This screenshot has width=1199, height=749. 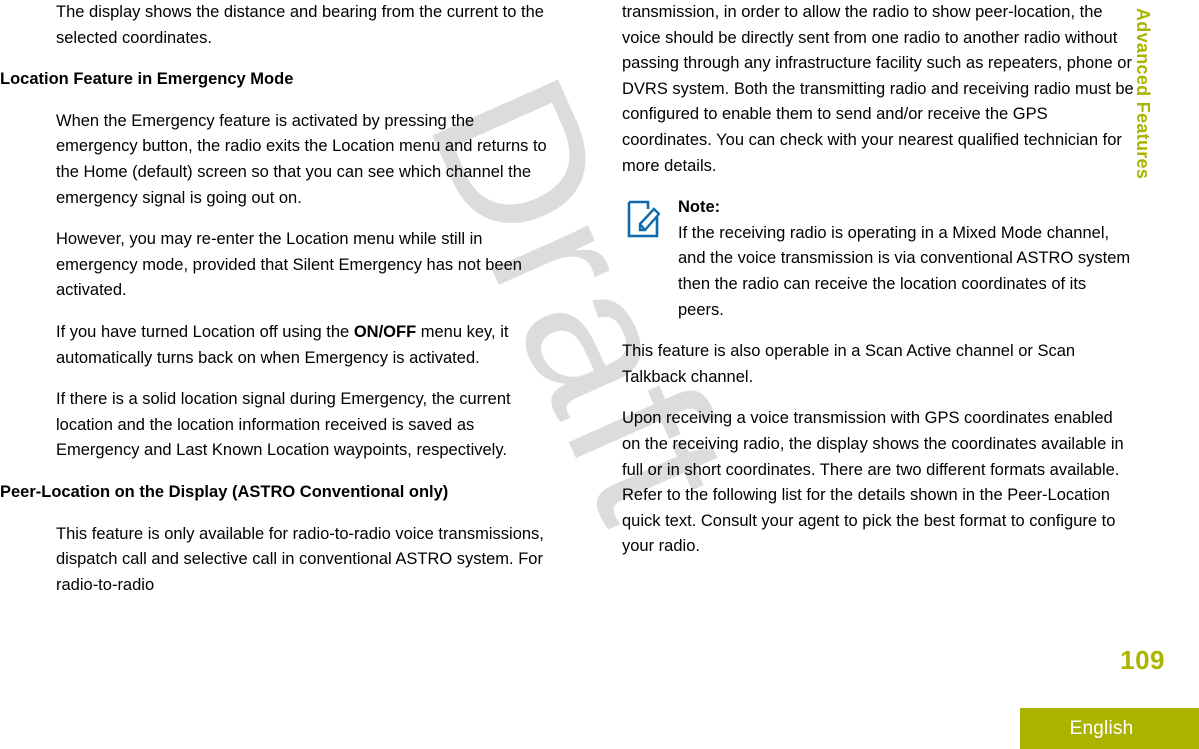 I want to click on heading-location-feature-emergency-mode: Location Feature in Emergency Mode, so click(x=147, y=79).